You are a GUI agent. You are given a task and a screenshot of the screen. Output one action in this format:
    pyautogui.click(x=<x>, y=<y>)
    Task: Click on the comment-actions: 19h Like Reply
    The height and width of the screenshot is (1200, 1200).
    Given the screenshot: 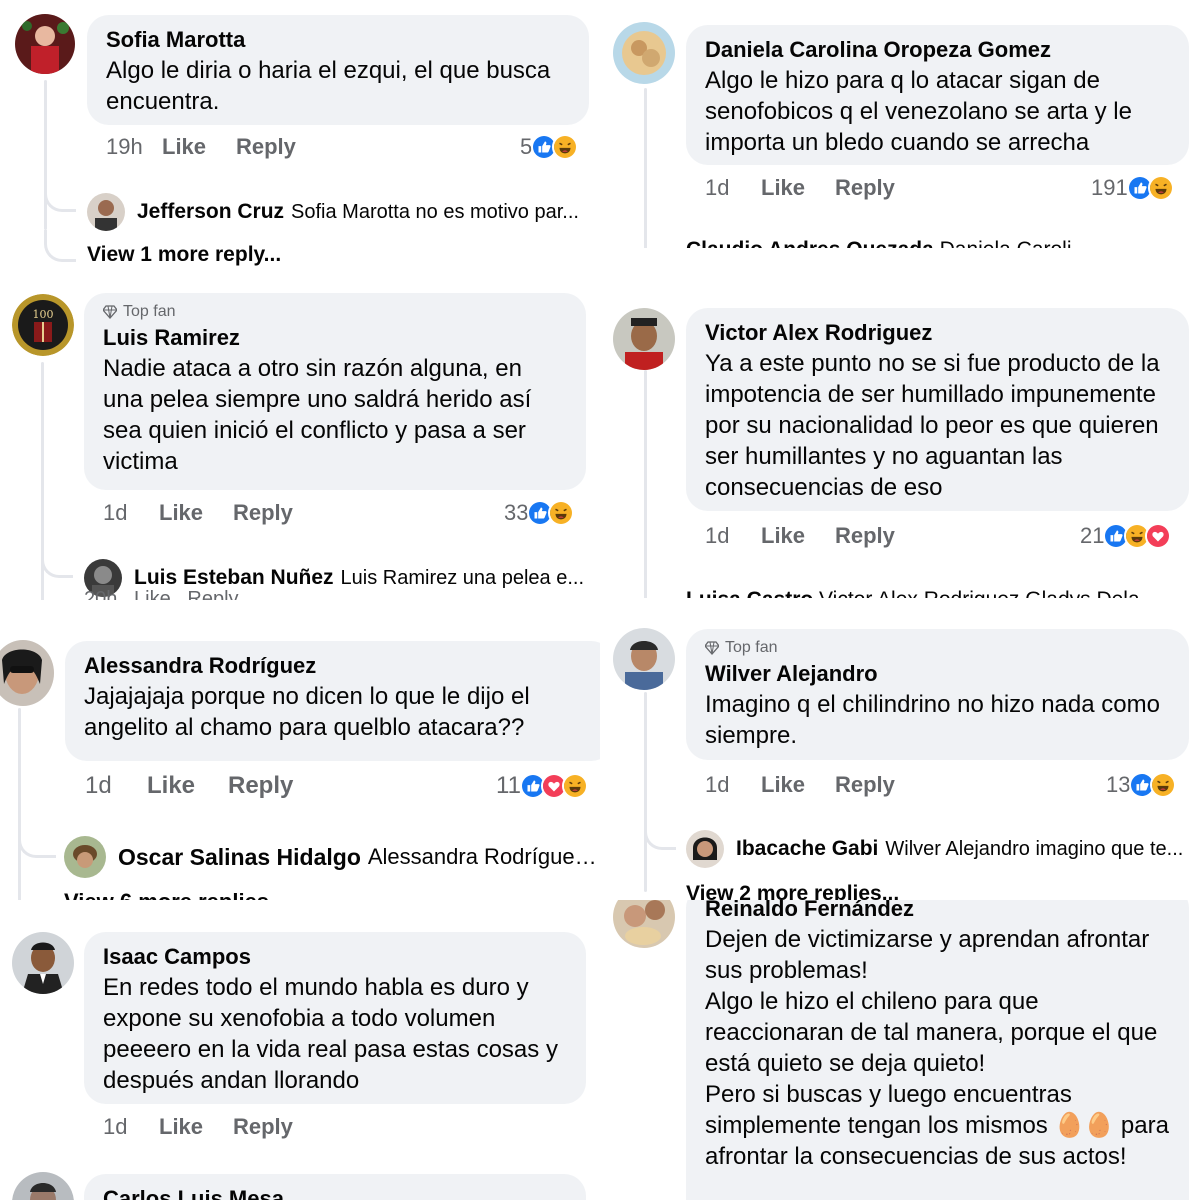 What is the action you would take?
    pyautogui.click(x=201, y=147)
    